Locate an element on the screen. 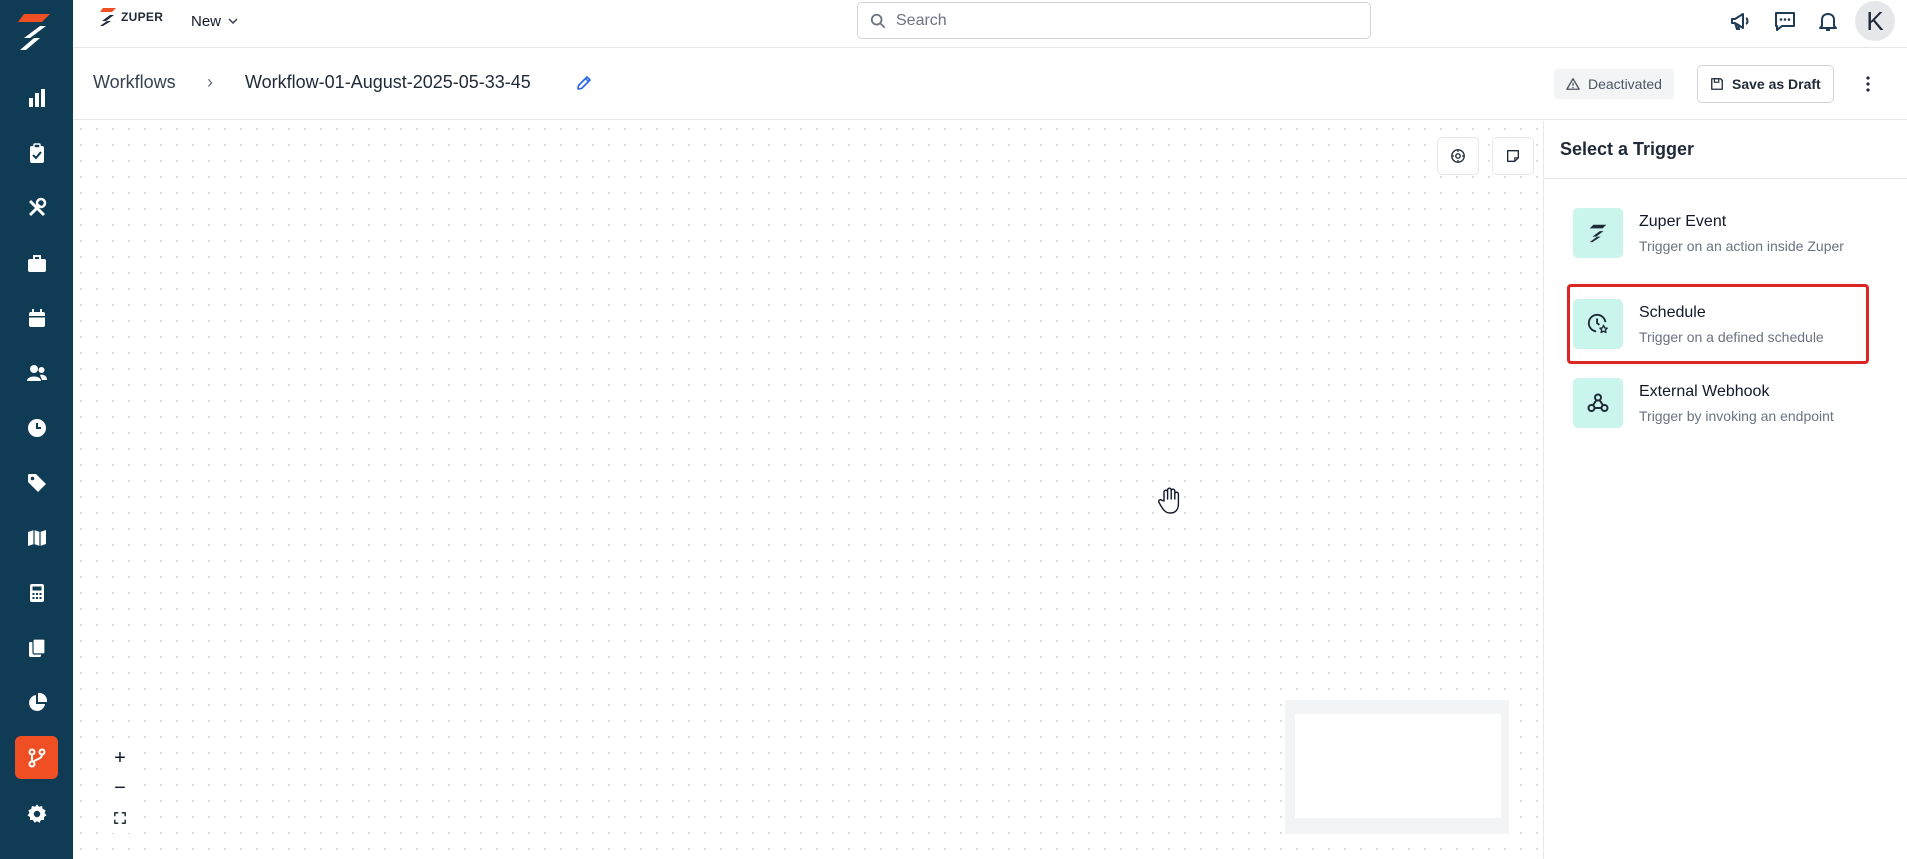  pie-chart-icon is located at coordinates (37, 701).